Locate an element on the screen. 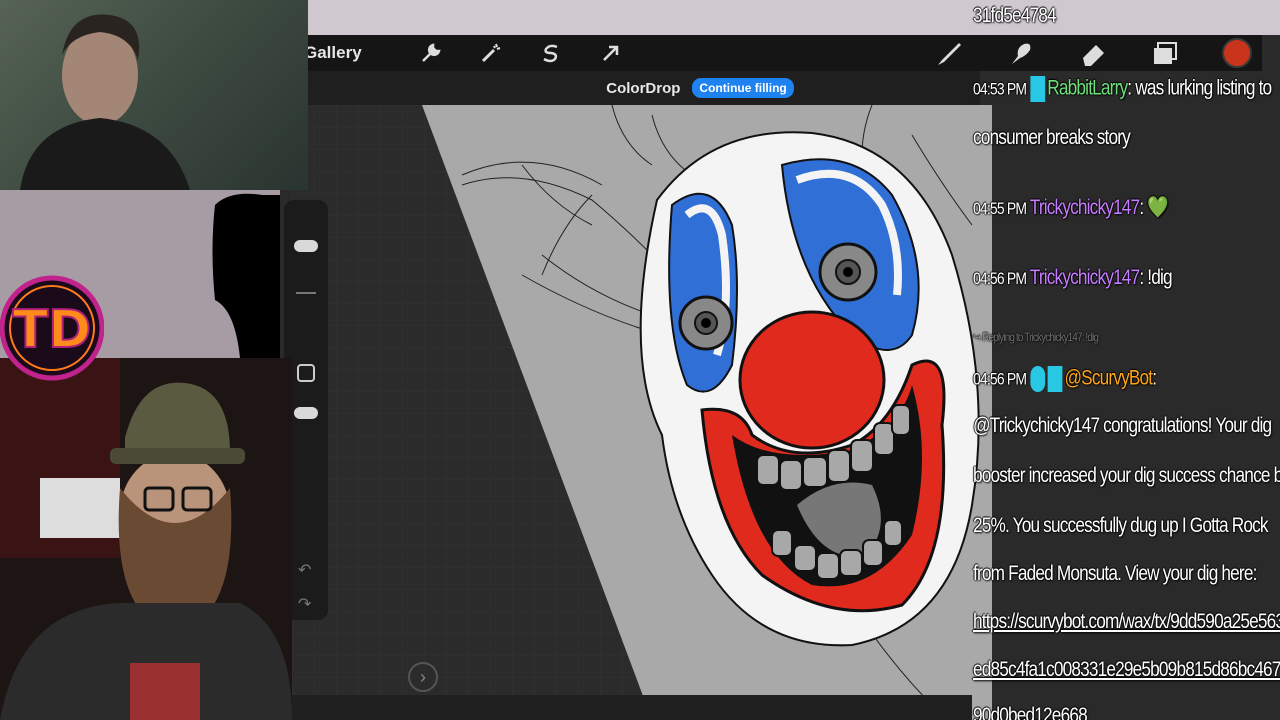  chat-text: was lurking listing to is located at coordinates (1201, 88).